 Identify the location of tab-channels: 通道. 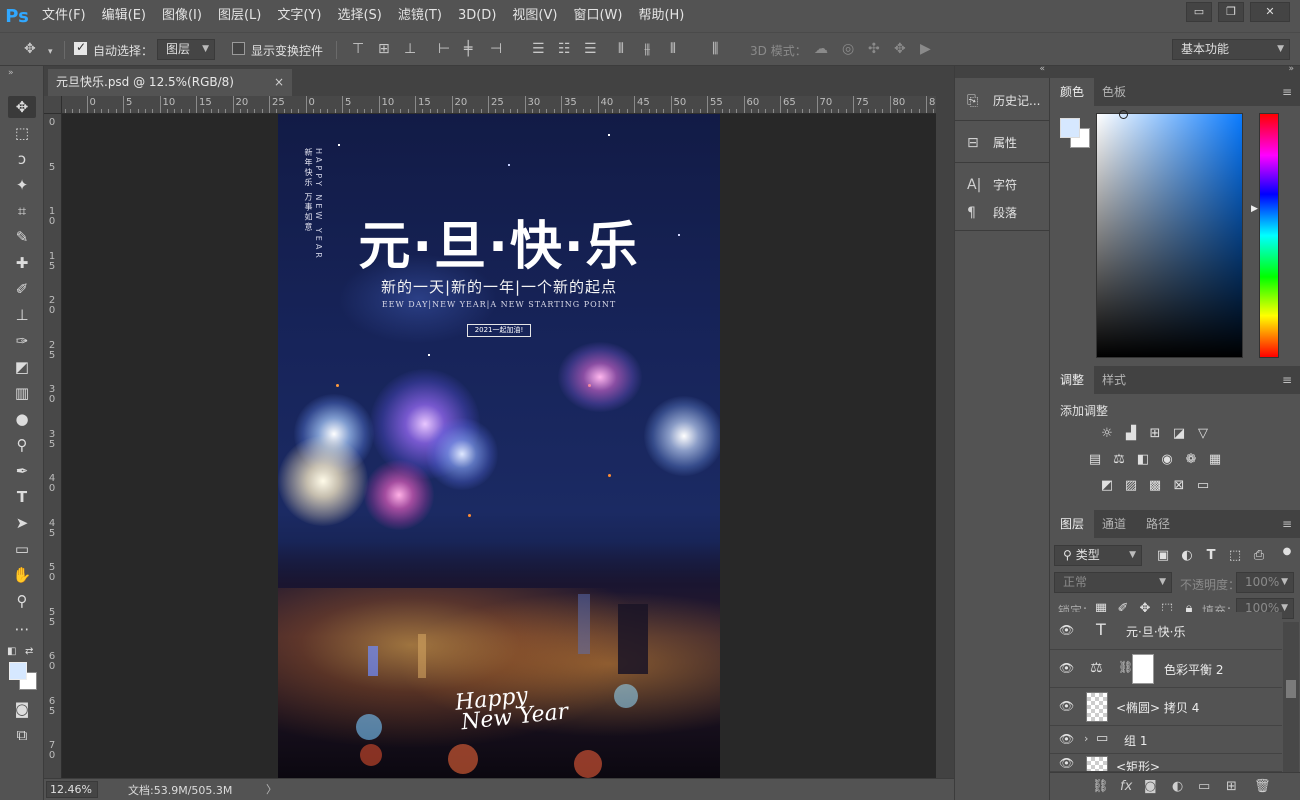
(1114, 524).